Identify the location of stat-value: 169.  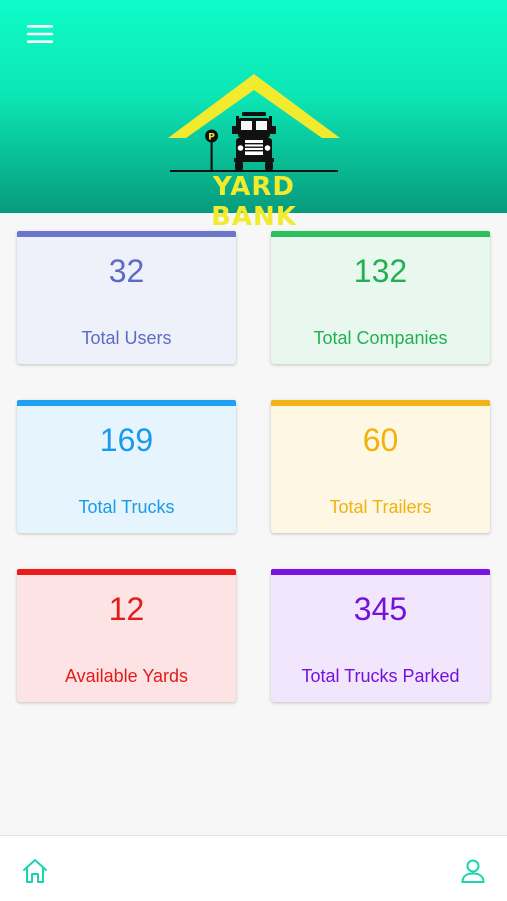
(126, 440).